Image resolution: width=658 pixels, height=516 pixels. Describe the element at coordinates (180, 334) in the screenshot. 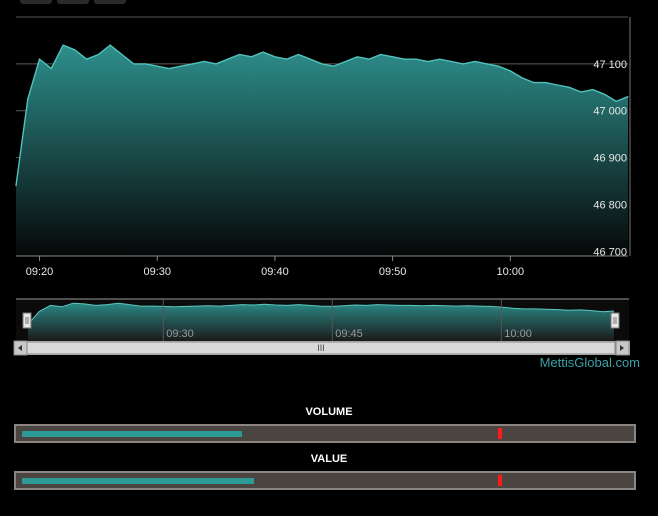

I see `navigator-tick-label: 09:30` at that location.